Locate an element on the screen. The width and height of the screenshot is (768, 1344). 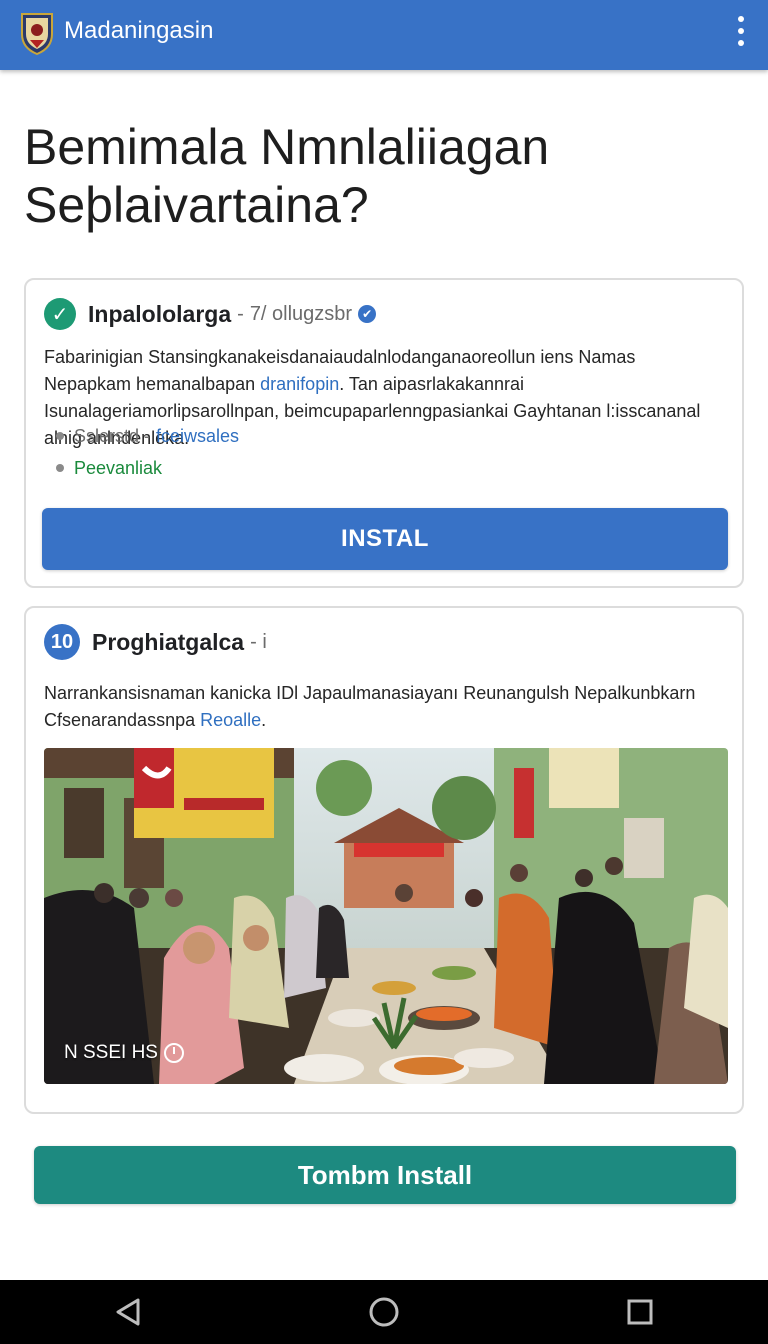
more-vert-icon is located at coordinates (741, 31).